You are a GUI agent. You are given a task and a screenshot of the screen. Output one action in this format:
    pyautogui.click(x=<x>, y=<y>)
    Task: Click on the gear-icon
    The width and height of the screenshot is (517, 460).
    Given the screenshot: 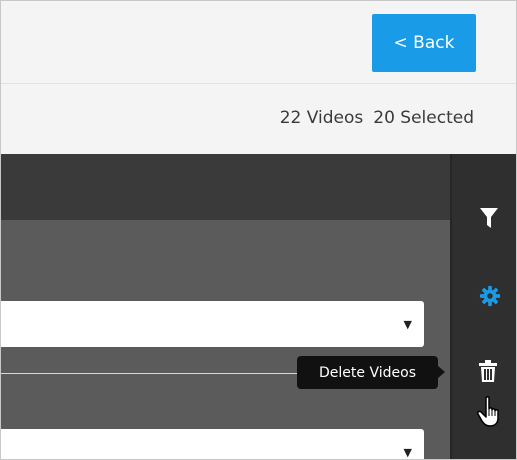 What is the action you would take?
    pyautogui.click(x=490, y=298)
    